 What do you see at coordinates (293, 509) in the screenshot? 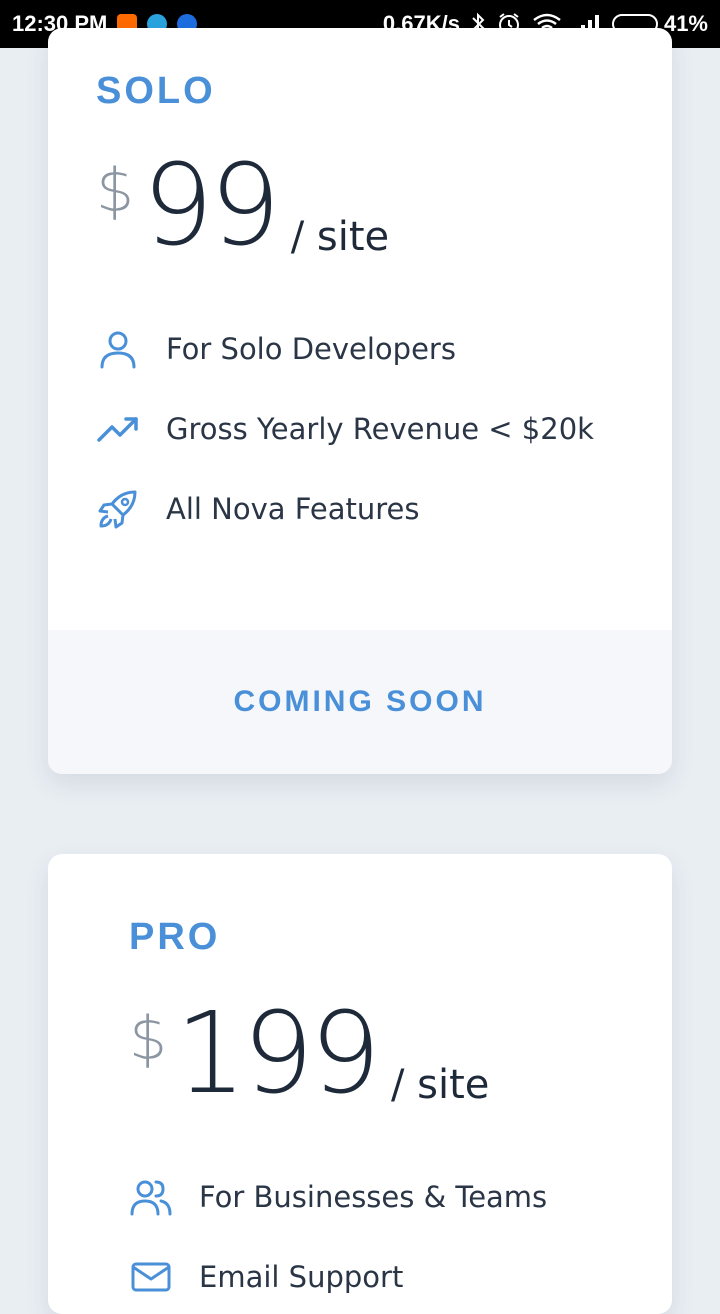
I see `feature-text: All Nova Features` at bounding box center [293, 509].